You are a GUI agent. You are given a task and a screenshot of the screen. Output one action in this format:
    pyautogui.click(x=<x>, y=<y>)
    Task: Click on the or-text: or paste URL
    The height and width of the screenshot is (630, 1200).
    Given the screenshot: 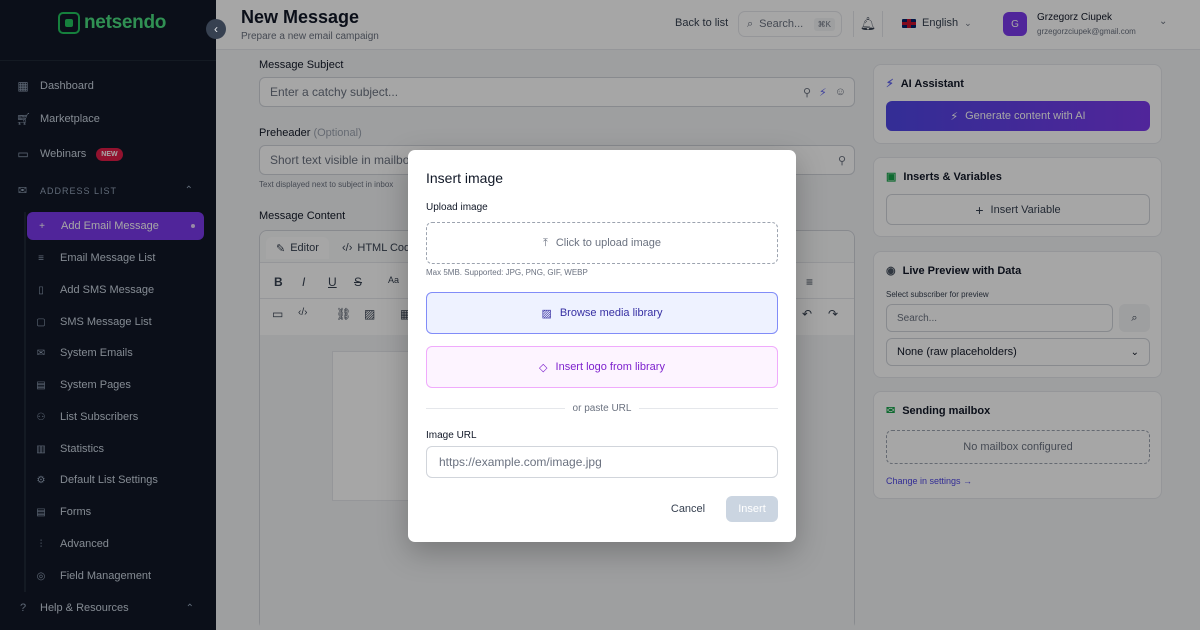 What is the action you would take?
    pyautogui.click(x=602, y=408)
    